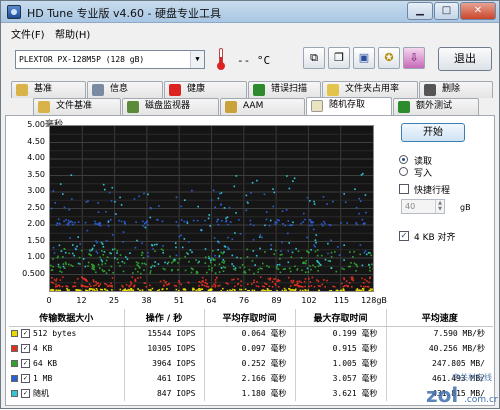 The height and width of the screenshot is (410, 500). I want to click on copy-info-button: ⧉, so click(314, 58).